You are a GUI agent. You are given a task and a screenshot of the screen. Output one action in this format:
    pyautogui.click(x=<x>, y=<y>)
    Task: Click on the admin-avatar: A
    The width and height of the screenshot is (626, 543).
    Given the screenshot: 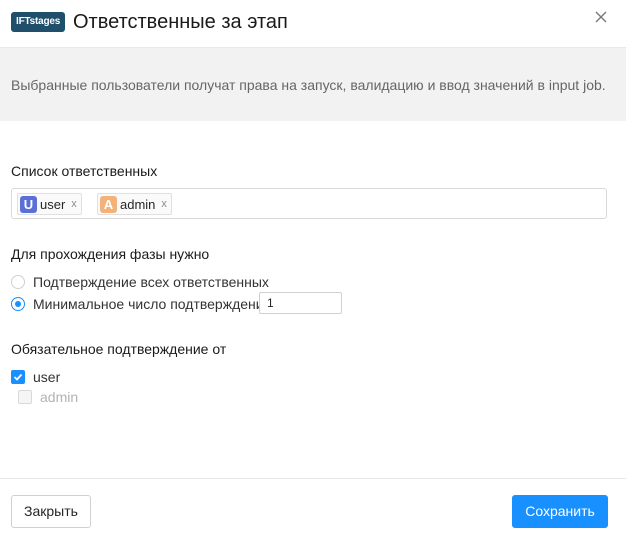 What is the action you would take?
    pyautogui.click(x=108, y=204)
    